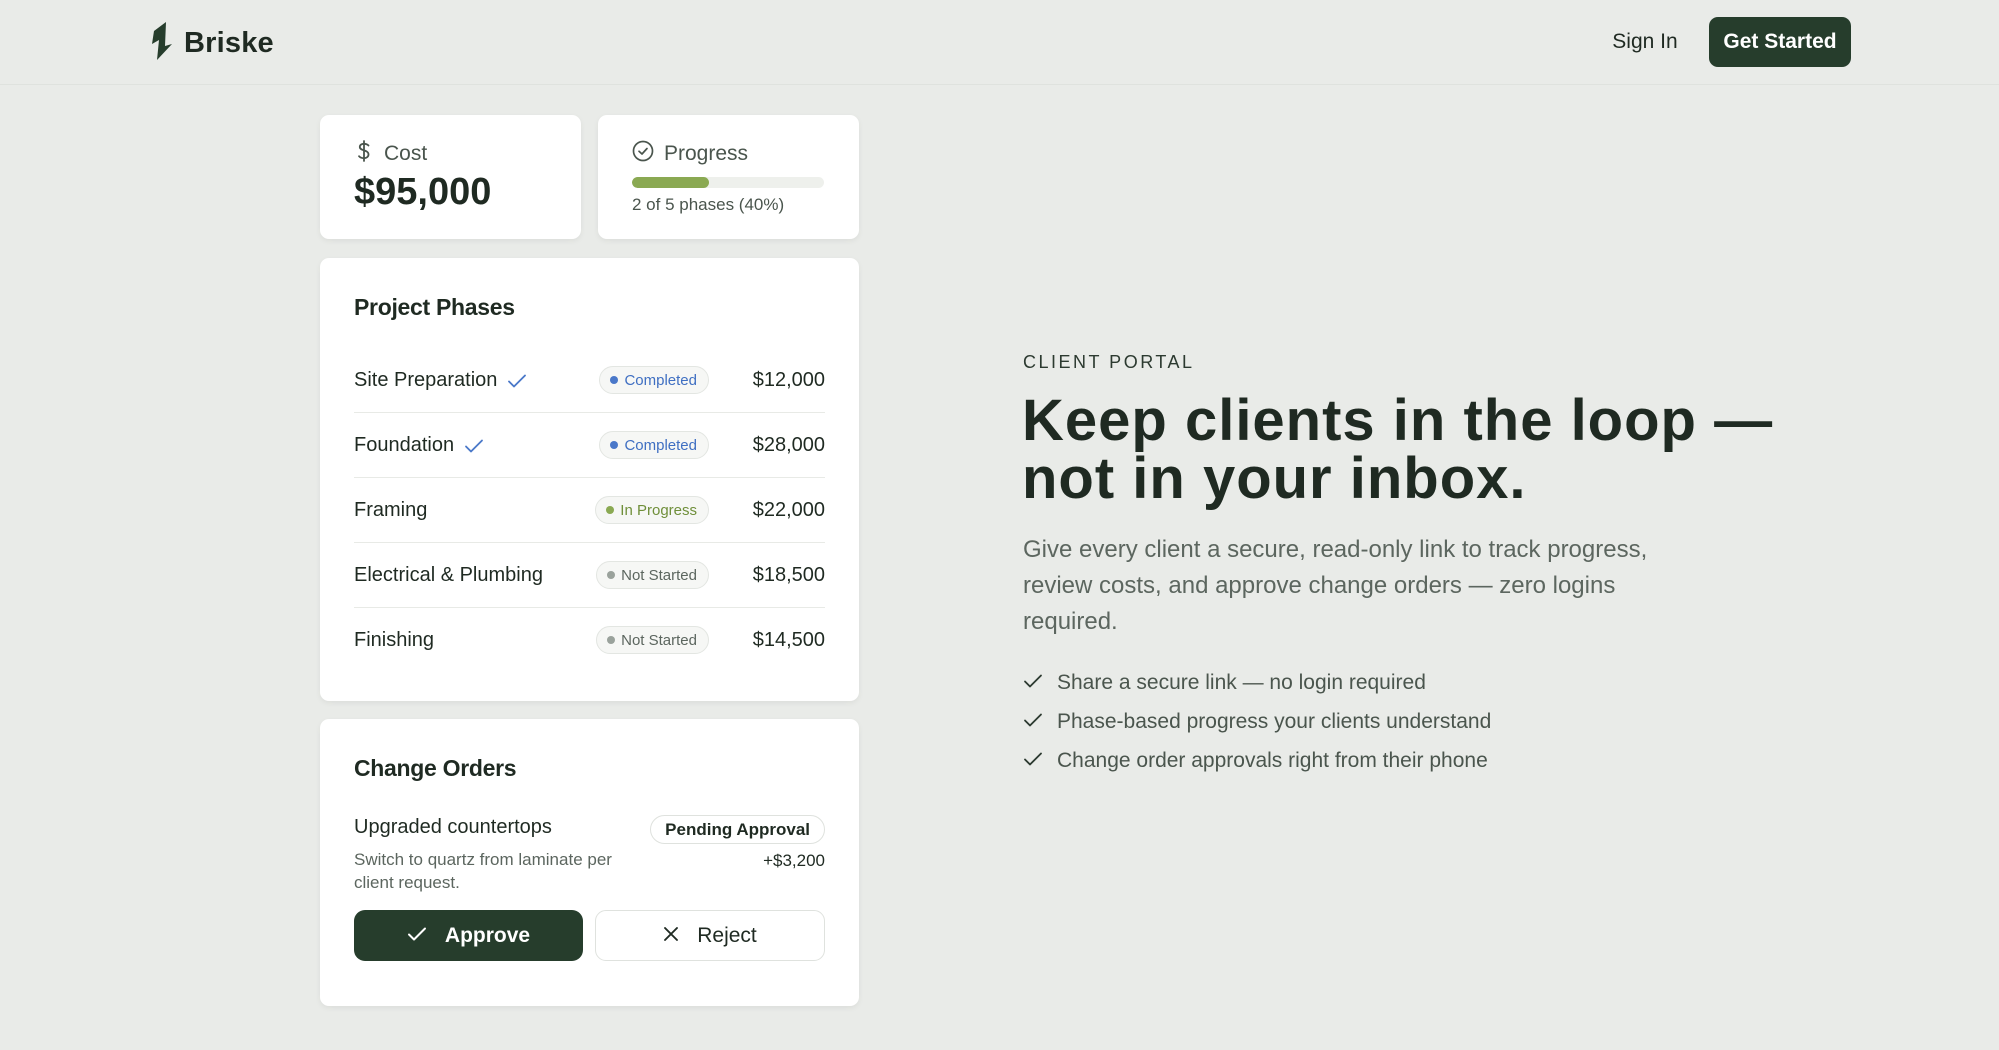 The height and width of the screenshot is (1050, 1999). I want to click on phase-name-wrap: Electrical & Plumbing, so click(448, 575).